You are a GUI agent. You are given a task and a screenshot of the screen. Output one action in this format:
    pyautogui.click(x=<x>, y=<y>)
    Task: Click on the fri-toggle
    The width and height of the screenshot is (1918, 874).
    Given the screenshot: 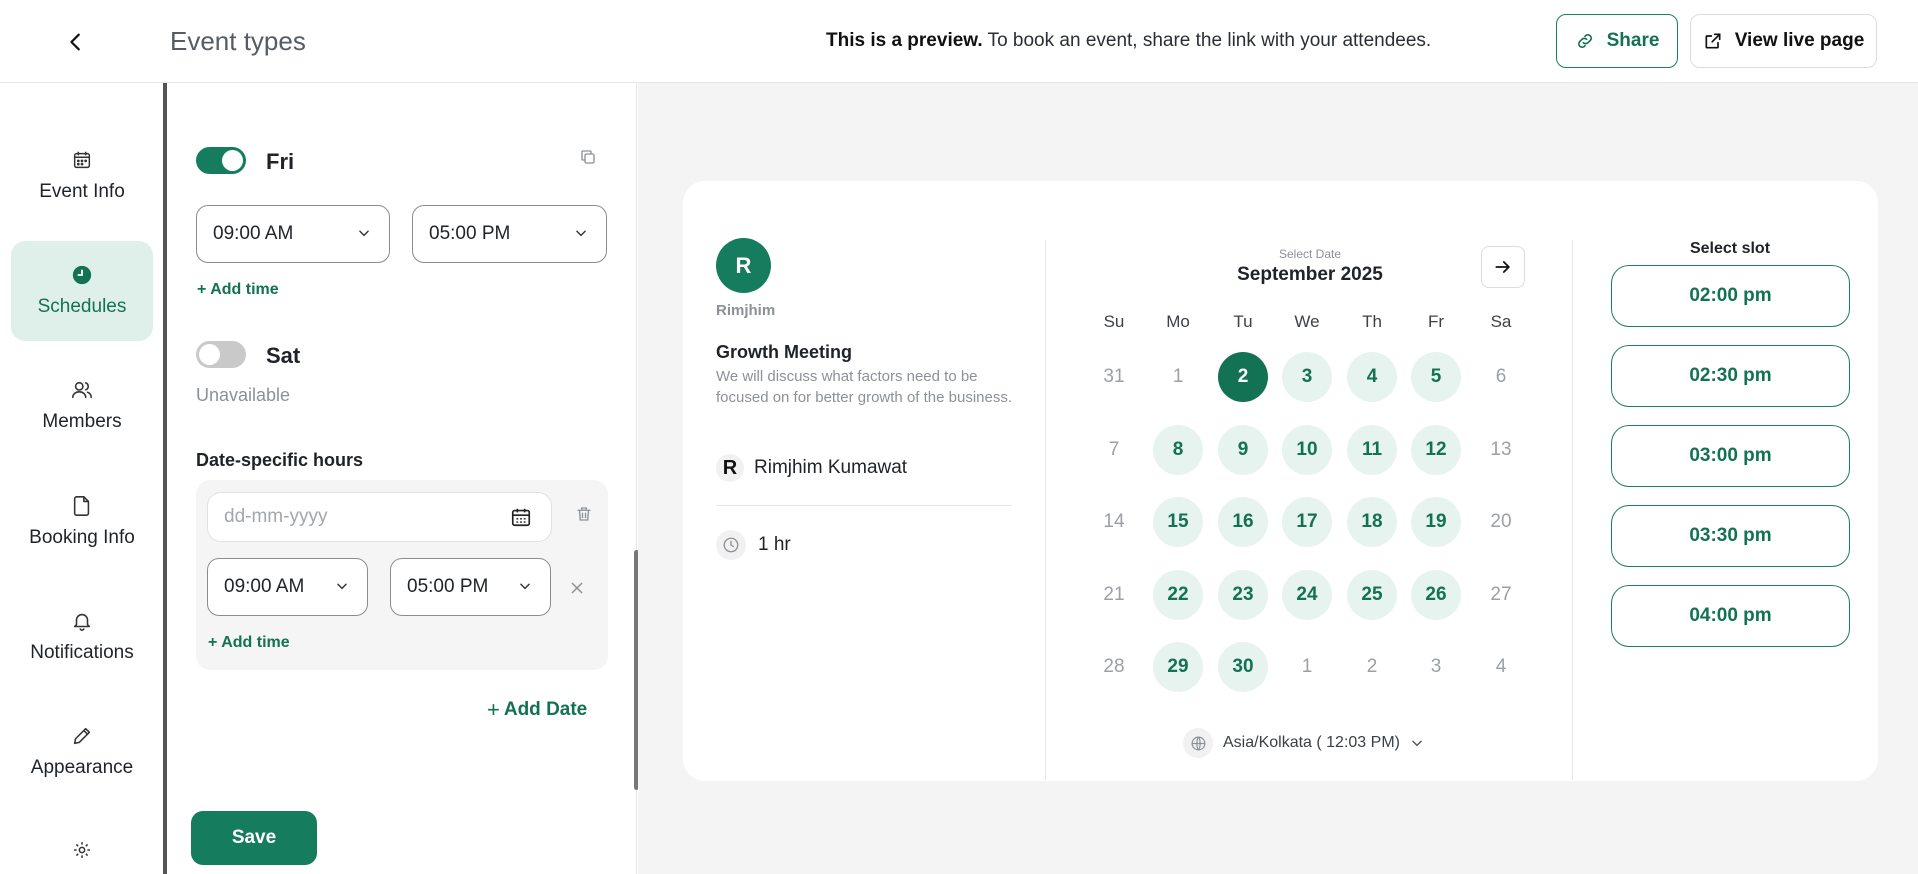 What is the action you would take?
    pyautogui.click(x=221, y=160)
    